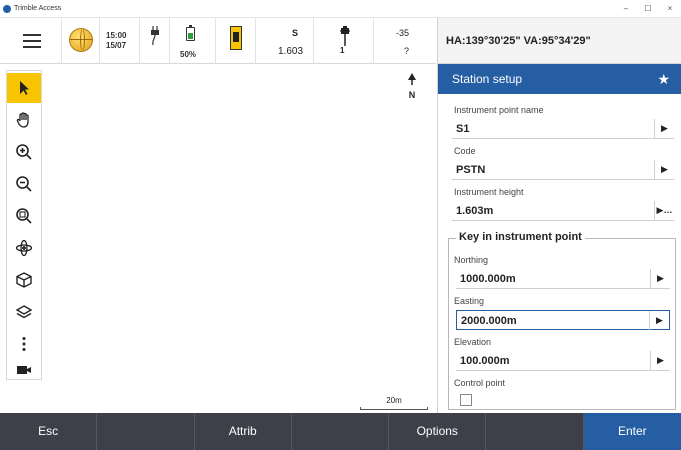  I want to click on layers-icon, so click(24, 312).